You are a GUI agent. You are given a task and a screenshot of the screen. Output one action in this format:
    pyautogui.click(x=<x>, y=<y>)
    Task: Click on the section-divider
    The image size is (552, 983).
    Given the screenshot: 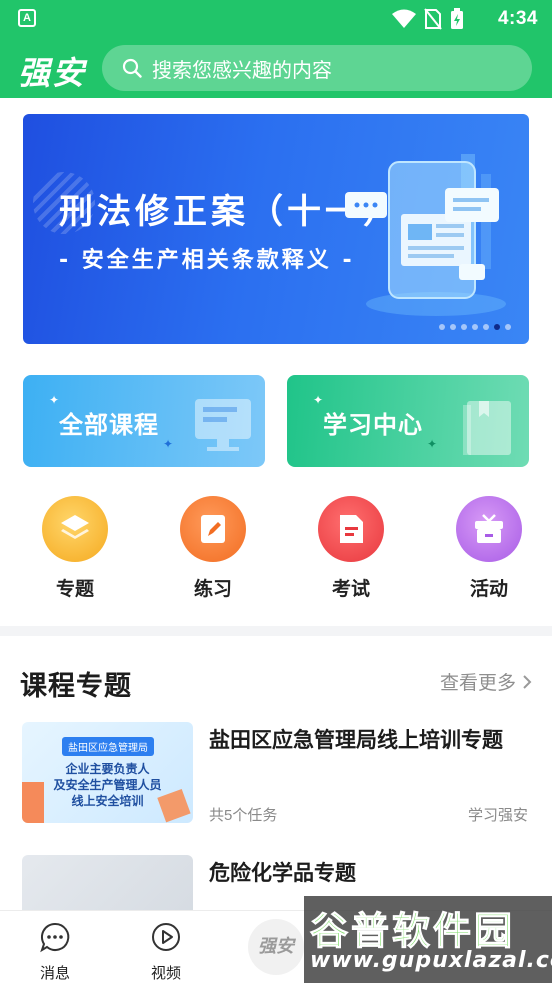 What is the action you would take?
    pyautogui.click(x=276, y=631)
    